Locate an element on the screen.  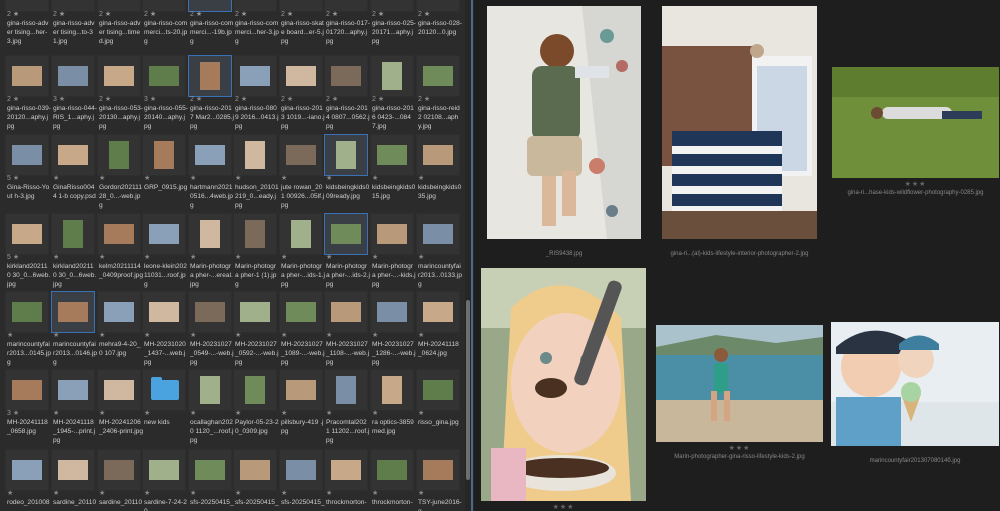
icecream-girl-rating: ★★★ is located at coordinates (563, 507).